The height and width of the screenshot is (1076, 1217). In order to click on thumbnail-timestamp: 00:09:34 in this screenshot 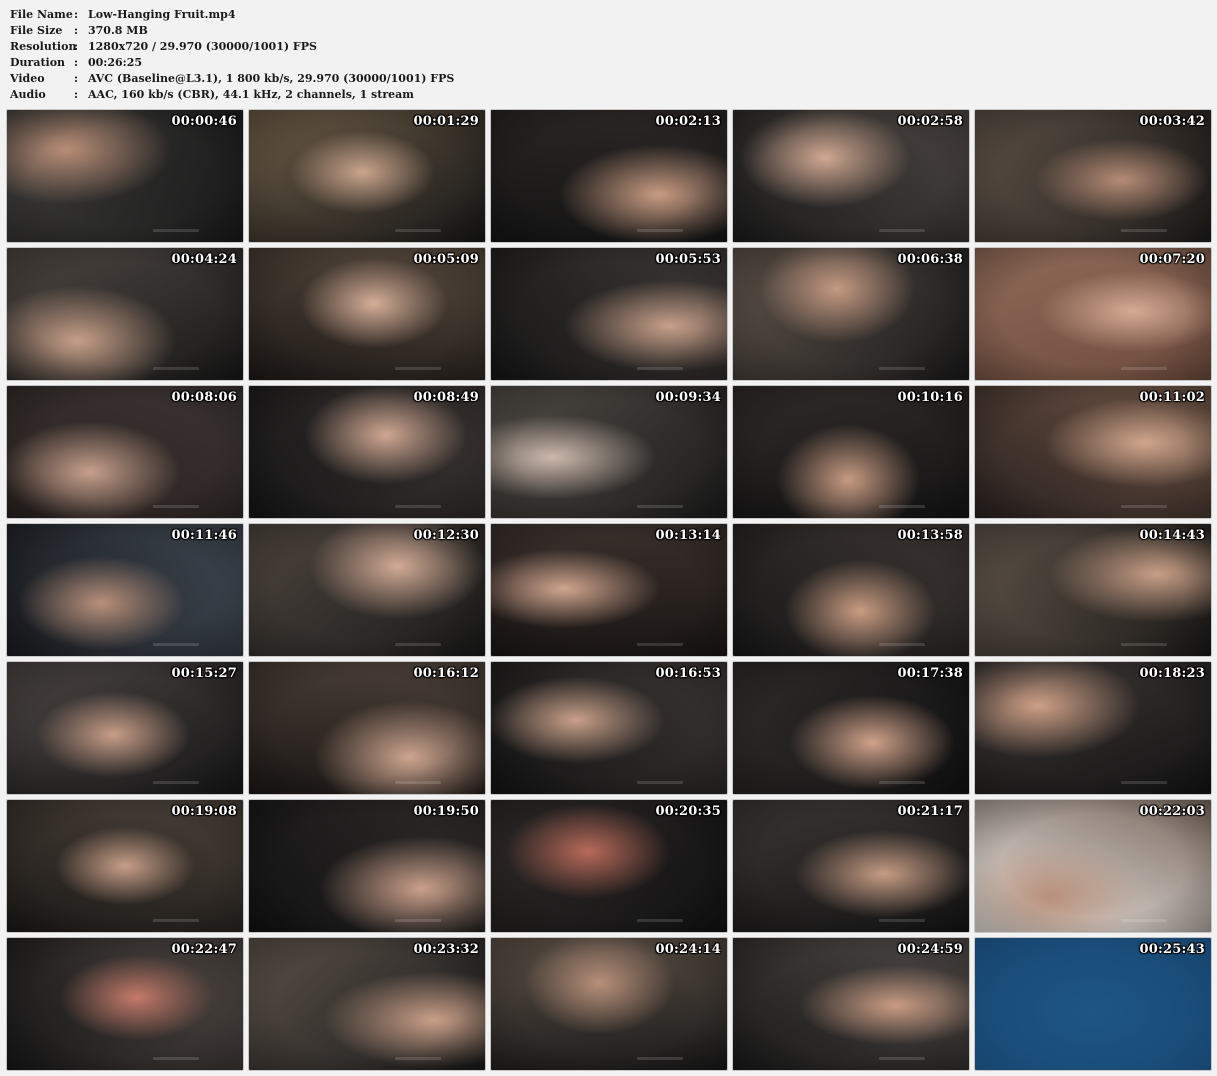, I will do `click(688, 397)`.